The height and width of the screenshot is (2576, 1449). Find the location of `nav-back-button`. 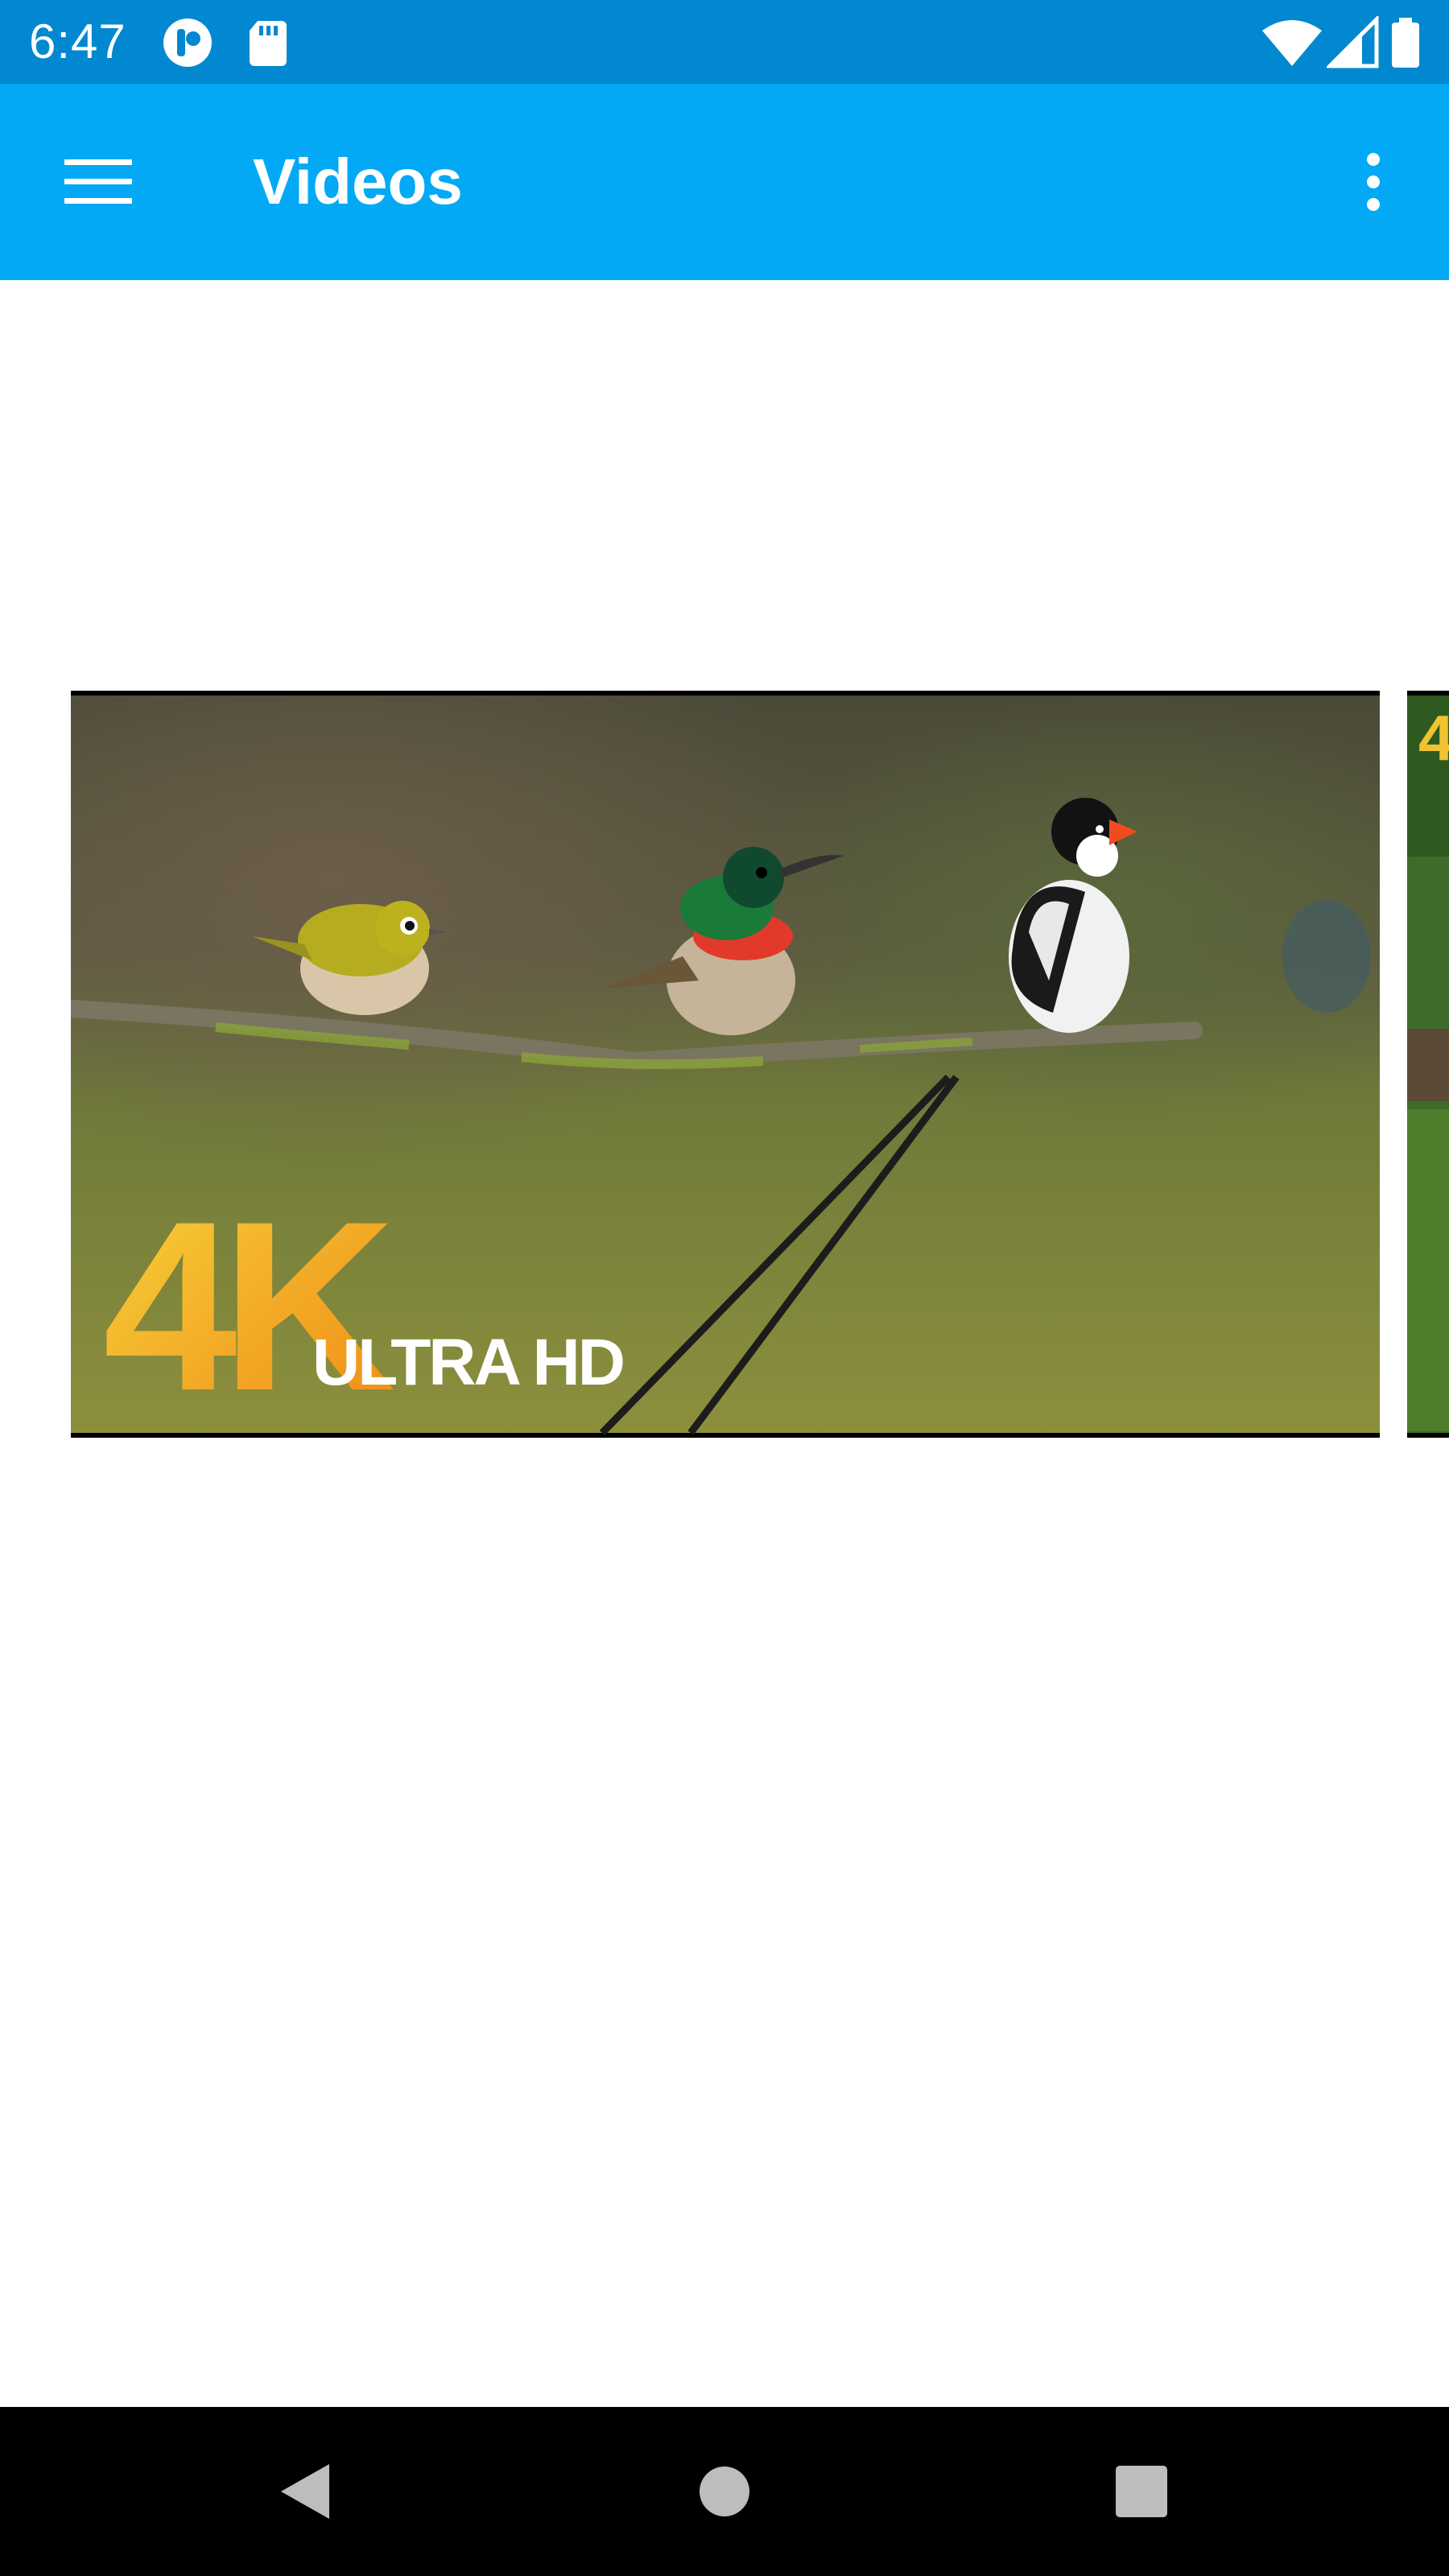

nav-back-button is located at coordinates (304, 2491).